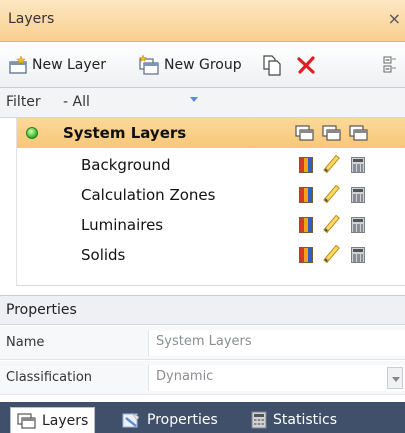 This screenshot has width=405, height=433. I want to click on statistics-icon, so click(259, 420).